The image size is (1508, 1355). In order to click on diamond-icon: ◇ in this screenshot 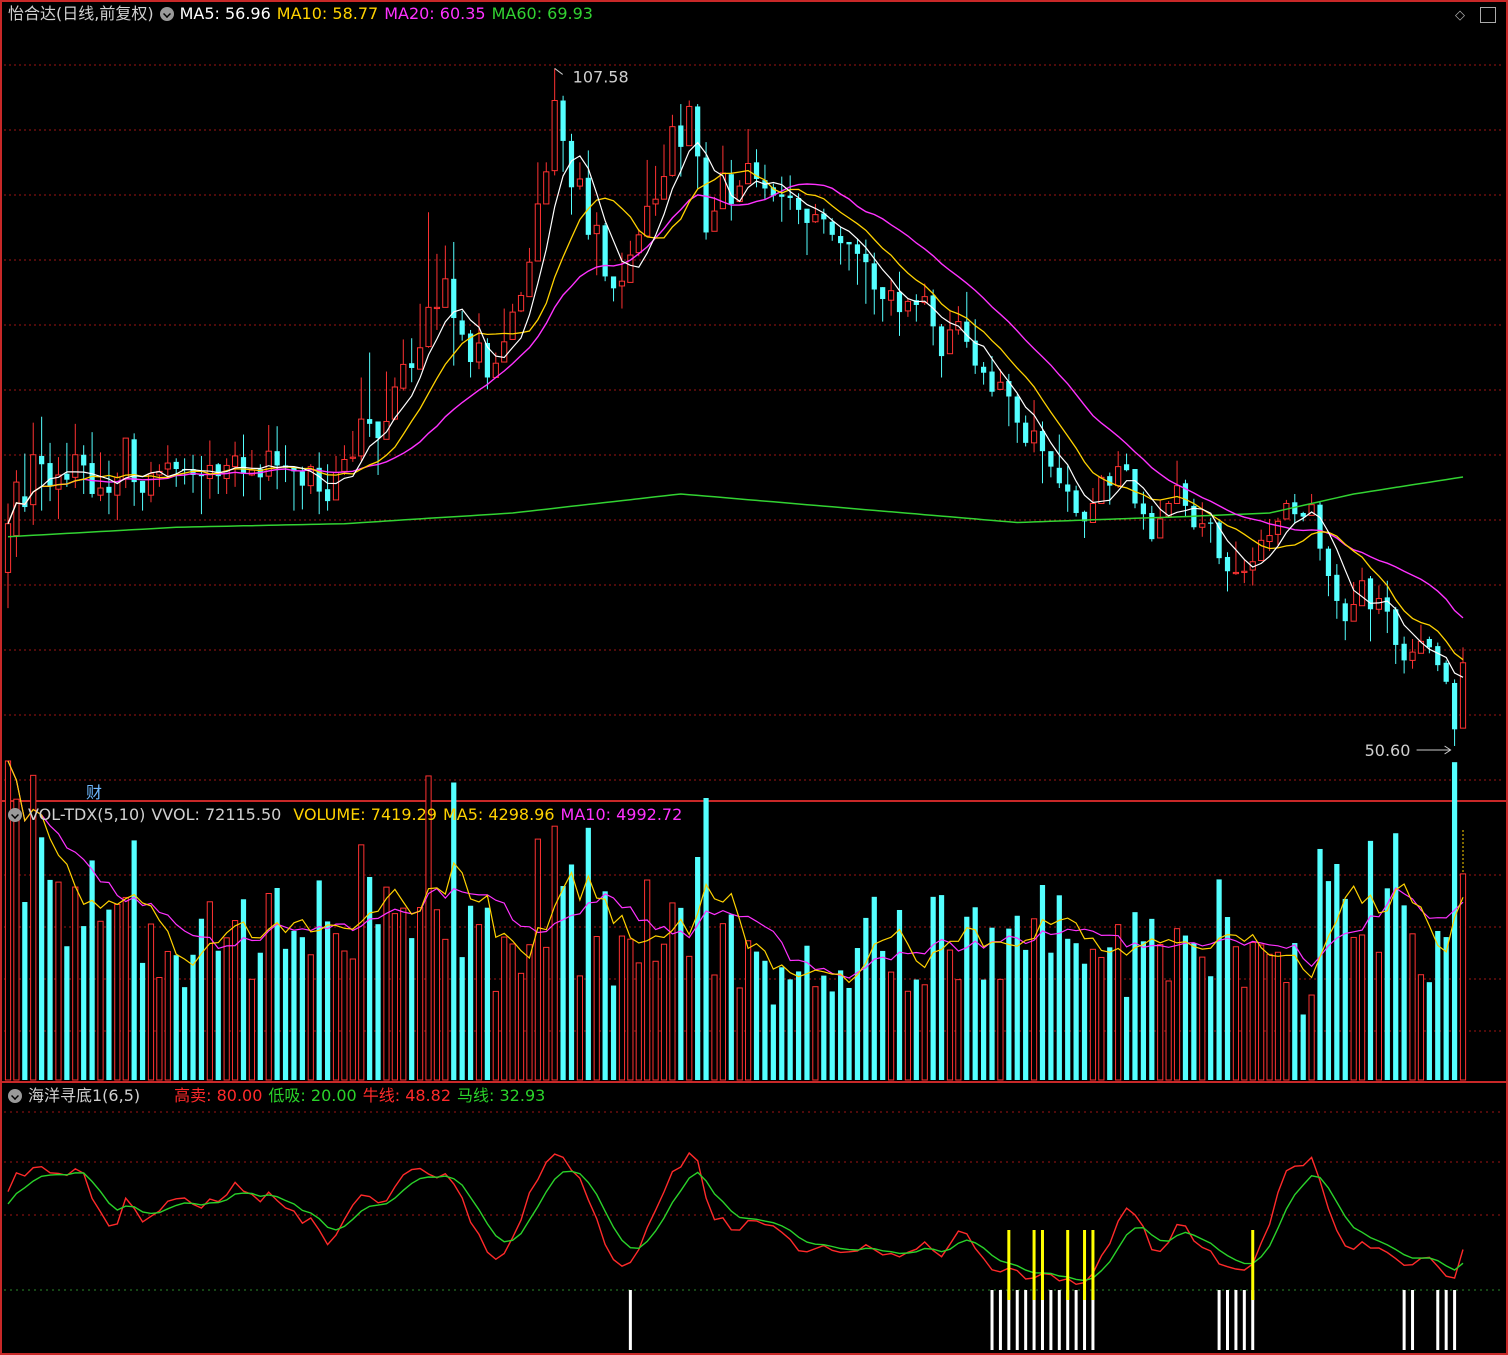, I will do `click(1462, 15)`.